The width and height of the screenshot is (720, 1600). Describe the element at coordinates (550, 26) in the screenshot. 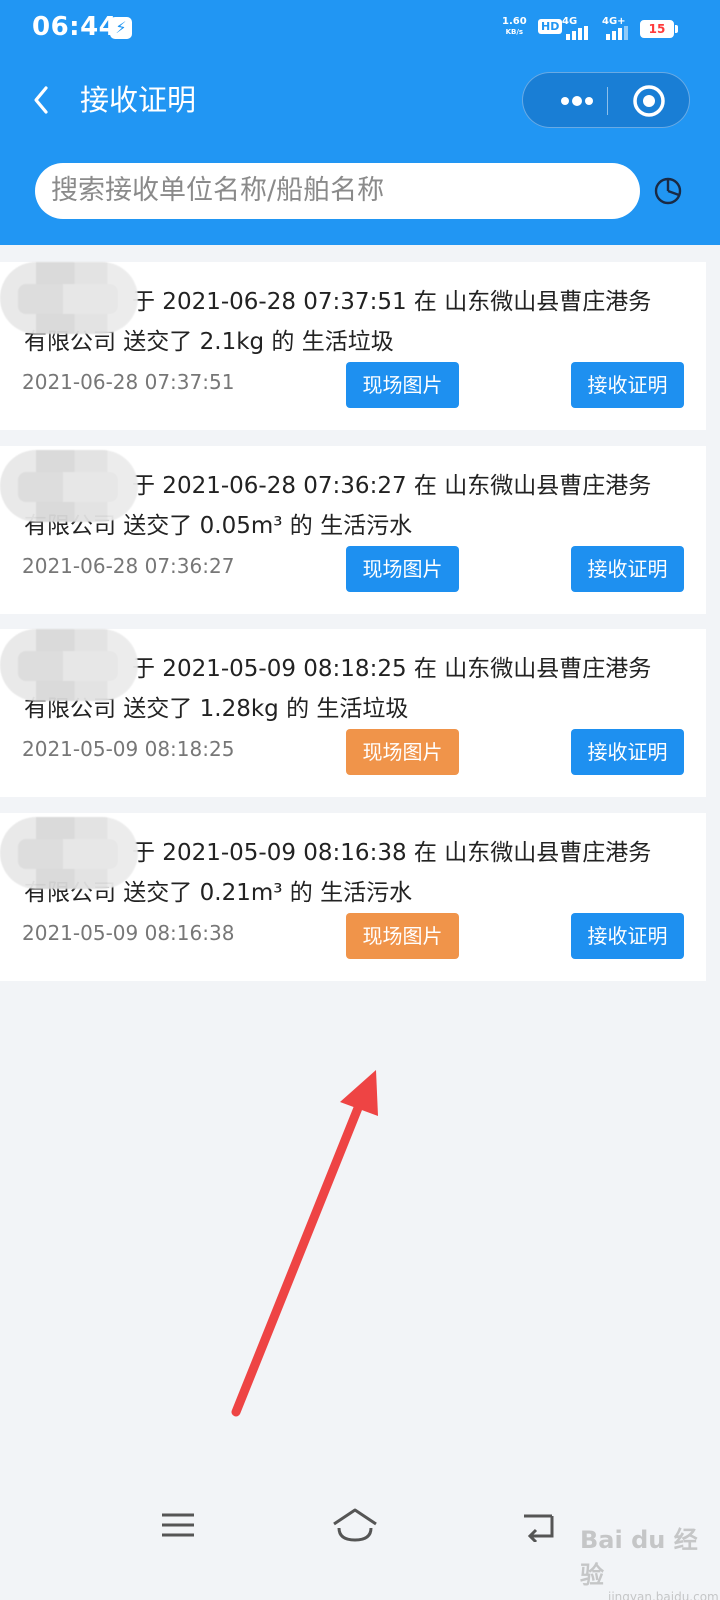

I see `hd-badge: HD` at that location.